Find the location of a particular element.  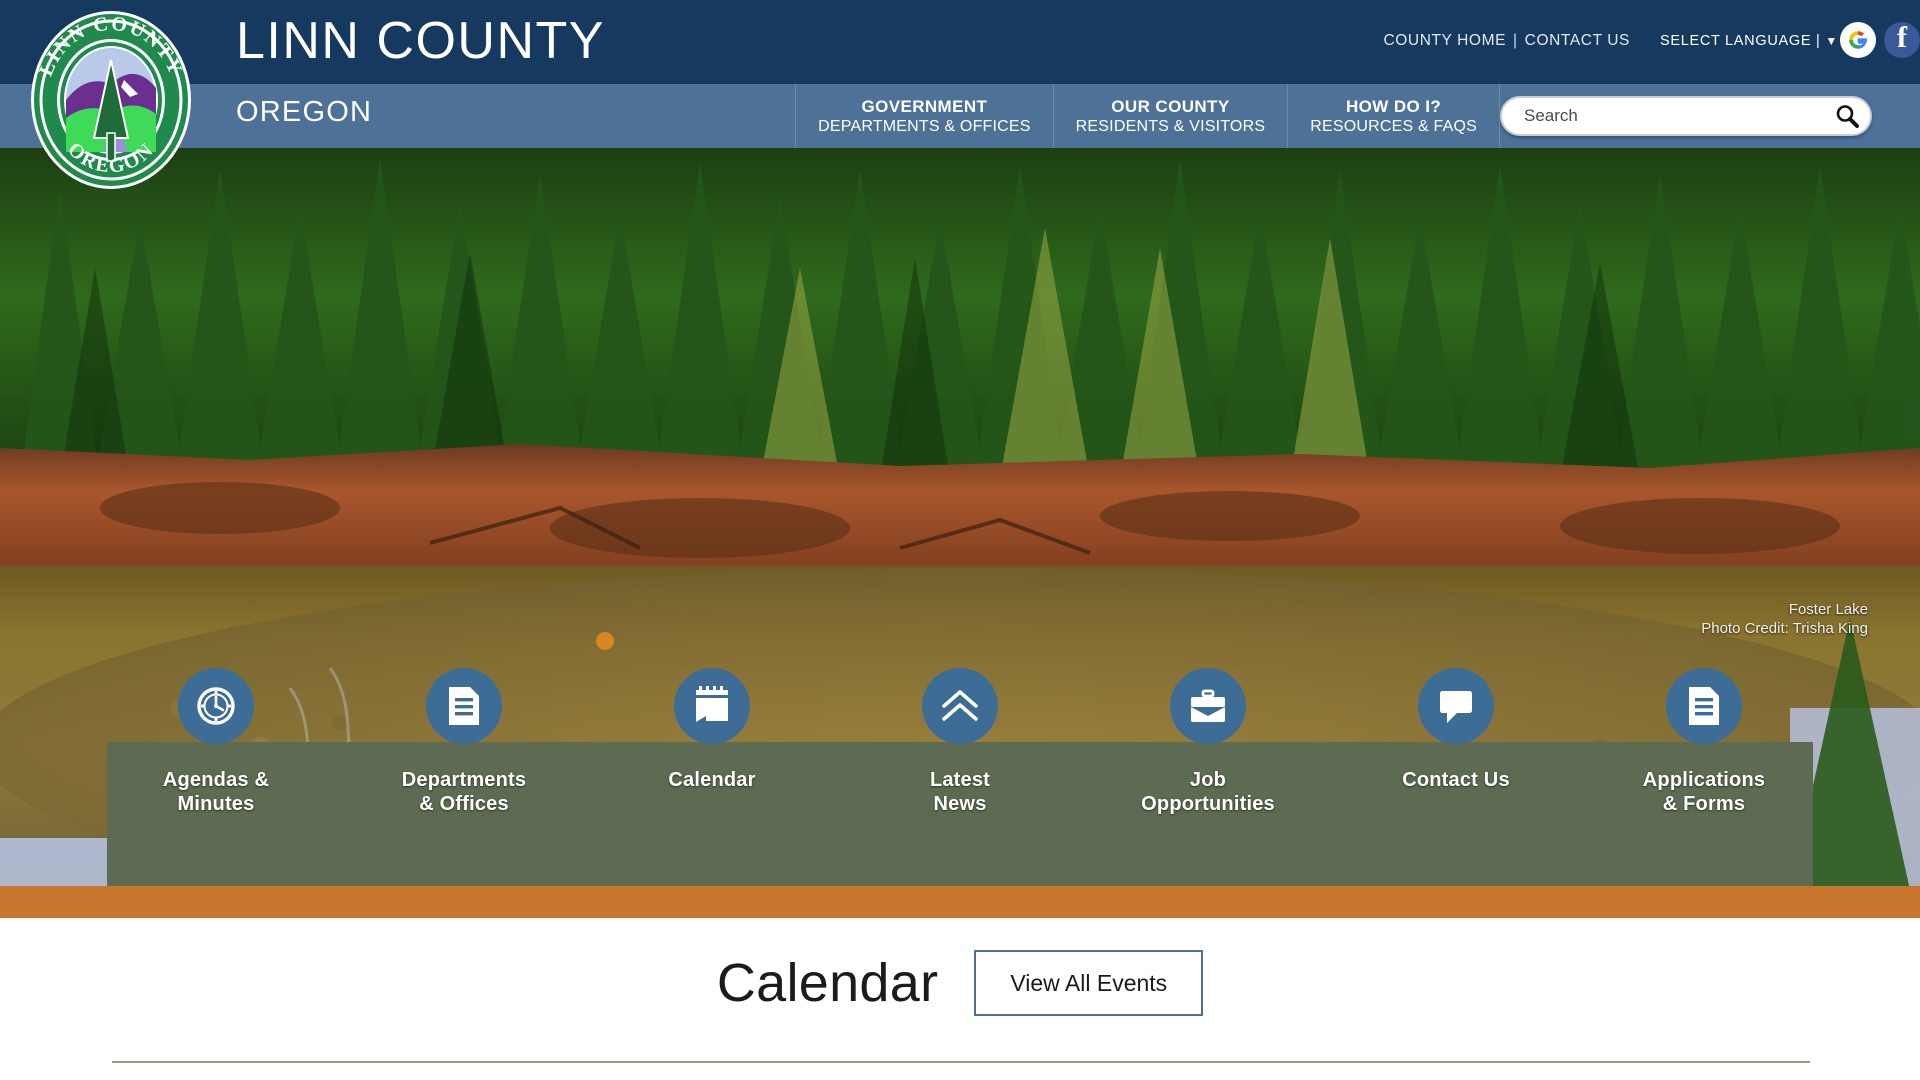

quick-link-calendar: Calendar is located at coordinates (712, 783).